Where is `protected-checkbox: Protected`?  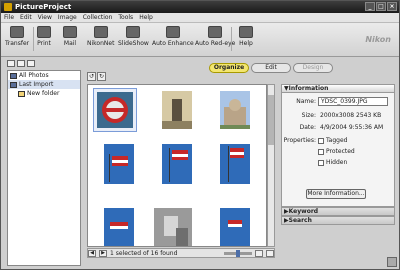
protected-checkbox: Protected is located at coordinates (336, 151).